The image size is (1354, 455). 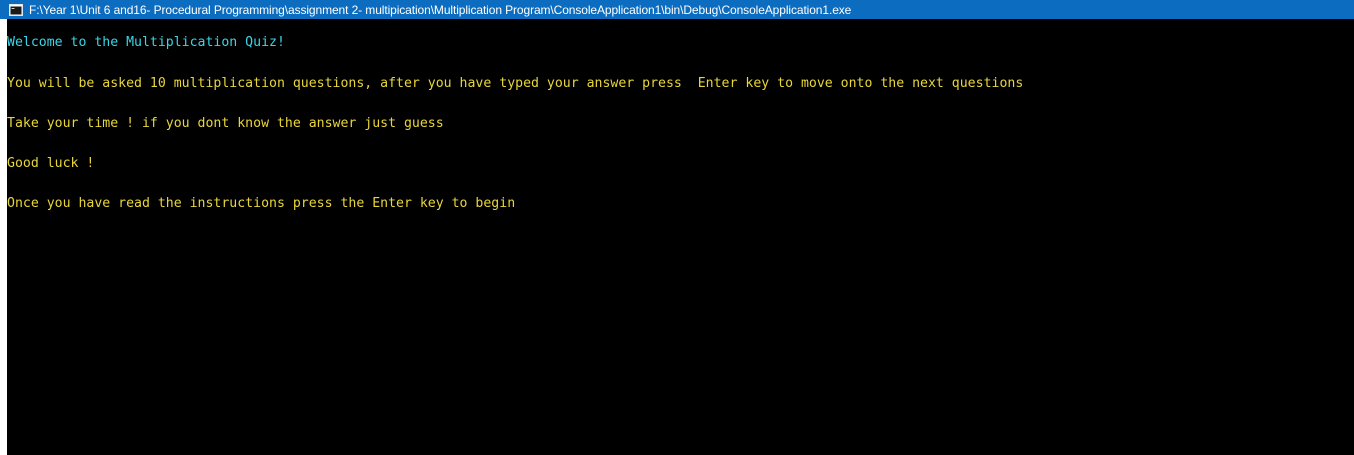 I want to click on console-line-good-luck: Good luck !, so click(x=51, y=163).